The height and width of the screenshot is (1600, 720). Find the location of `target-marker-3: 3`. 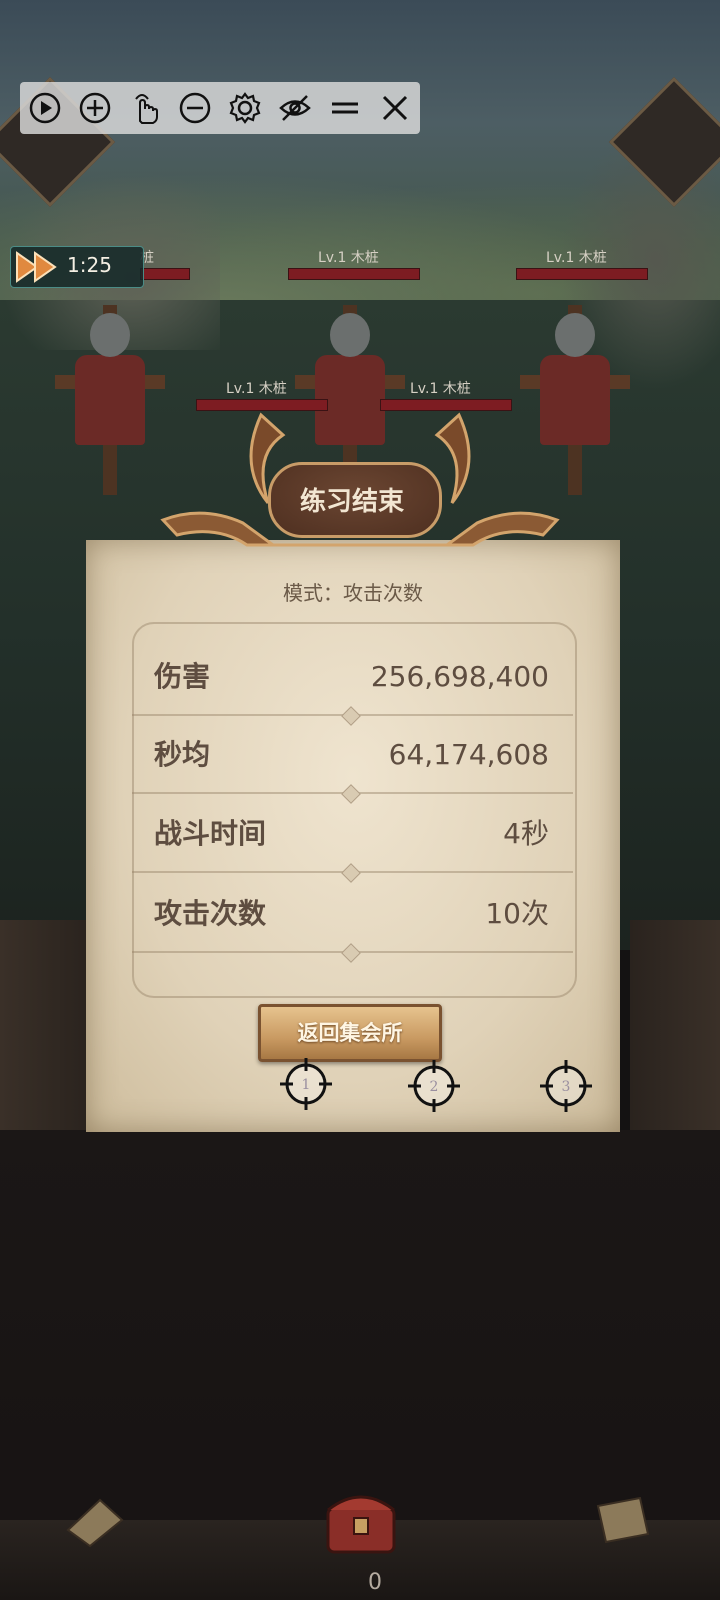

target-marker-3: 3 is located at coordinates (566, 1086).